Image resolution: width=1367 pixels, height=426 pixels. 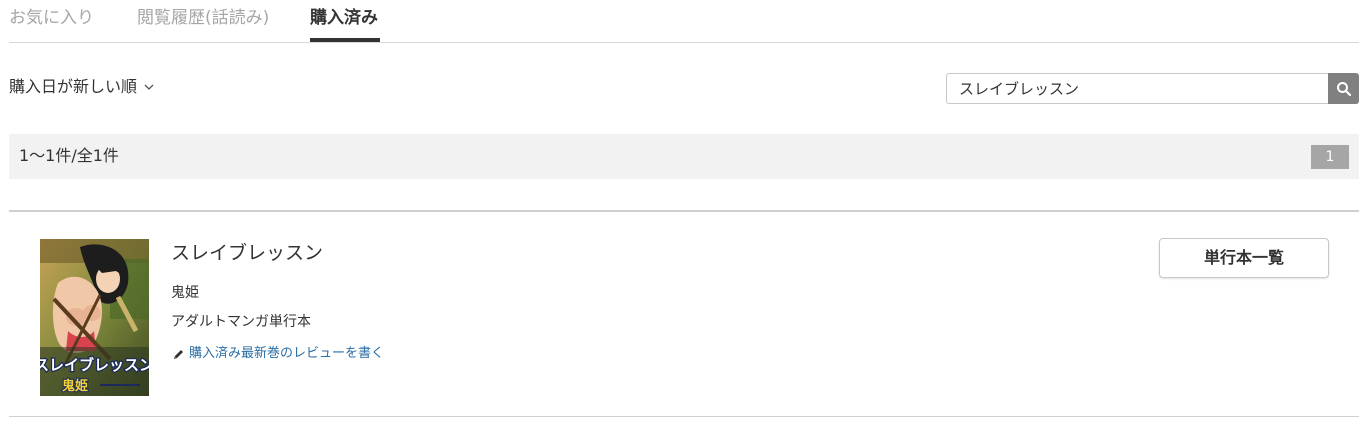 What do you see at coordinates (344, 18) in the screenshot?
I see `tab-purchased: 購入済み` at bounding box center [344, 18].